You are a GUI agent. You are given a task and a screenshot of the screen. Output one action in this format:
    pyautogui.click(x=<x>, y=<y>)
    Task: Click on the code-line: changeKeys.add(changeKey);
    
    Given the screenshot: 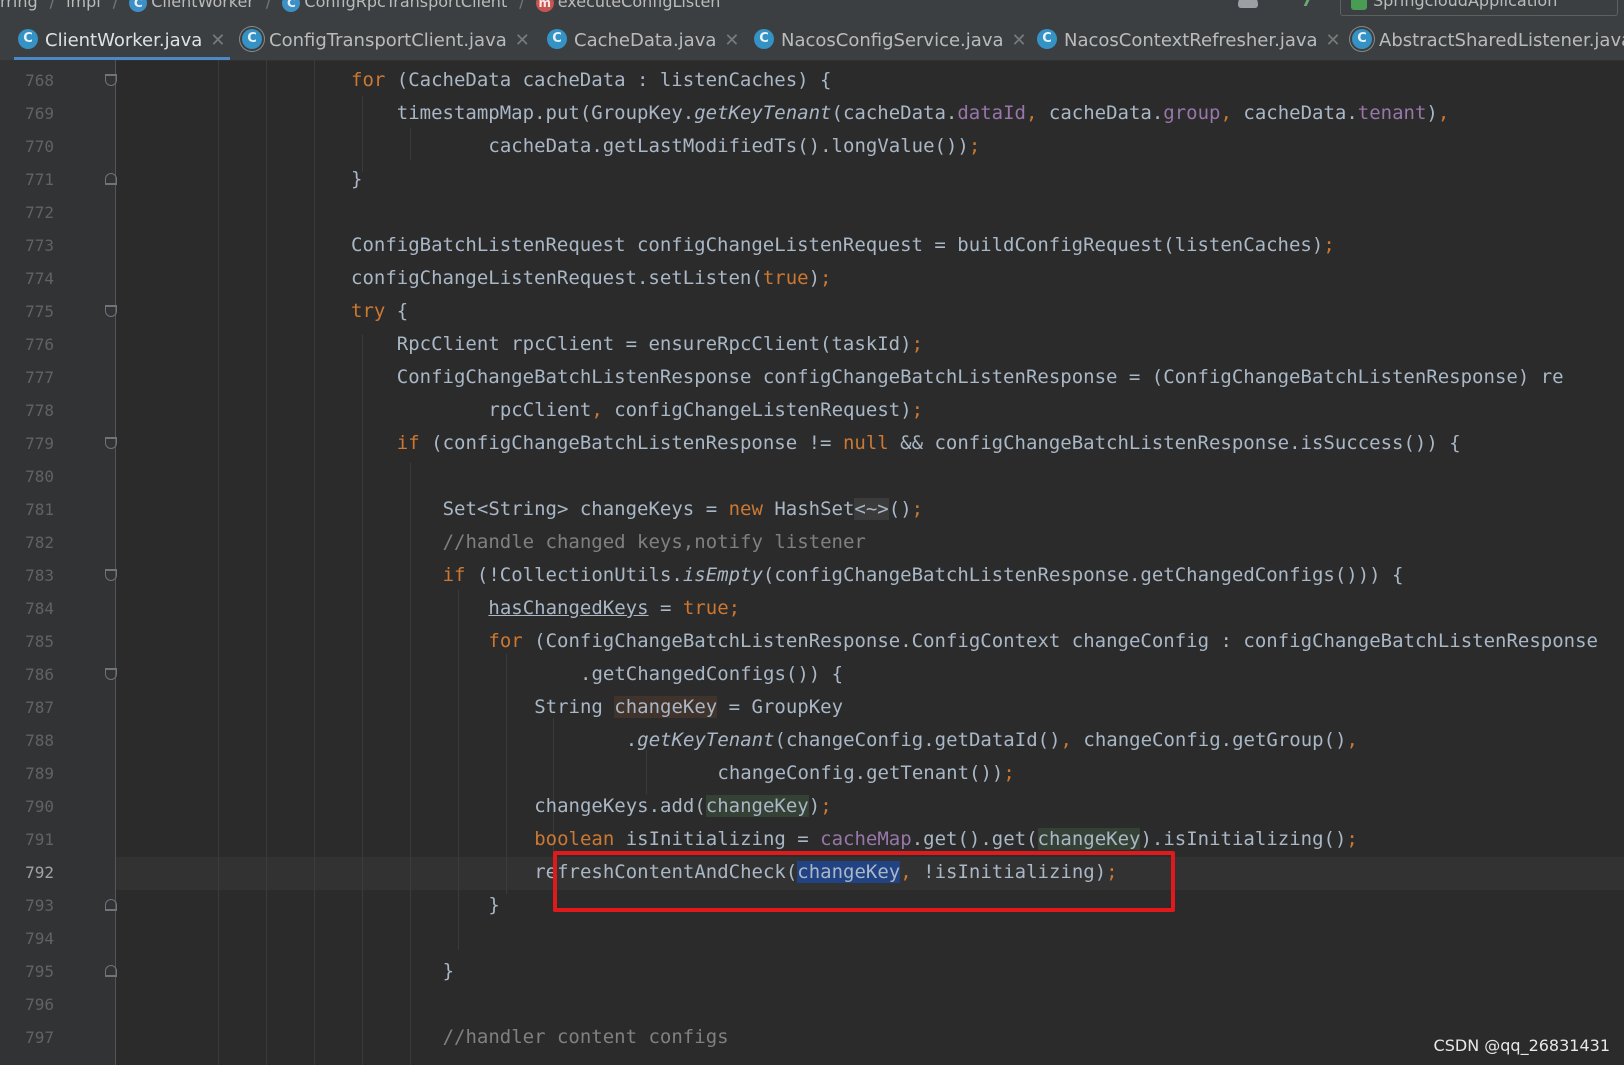 What is the action you would take?
    pyautogui.click(x=683, y=806)
    